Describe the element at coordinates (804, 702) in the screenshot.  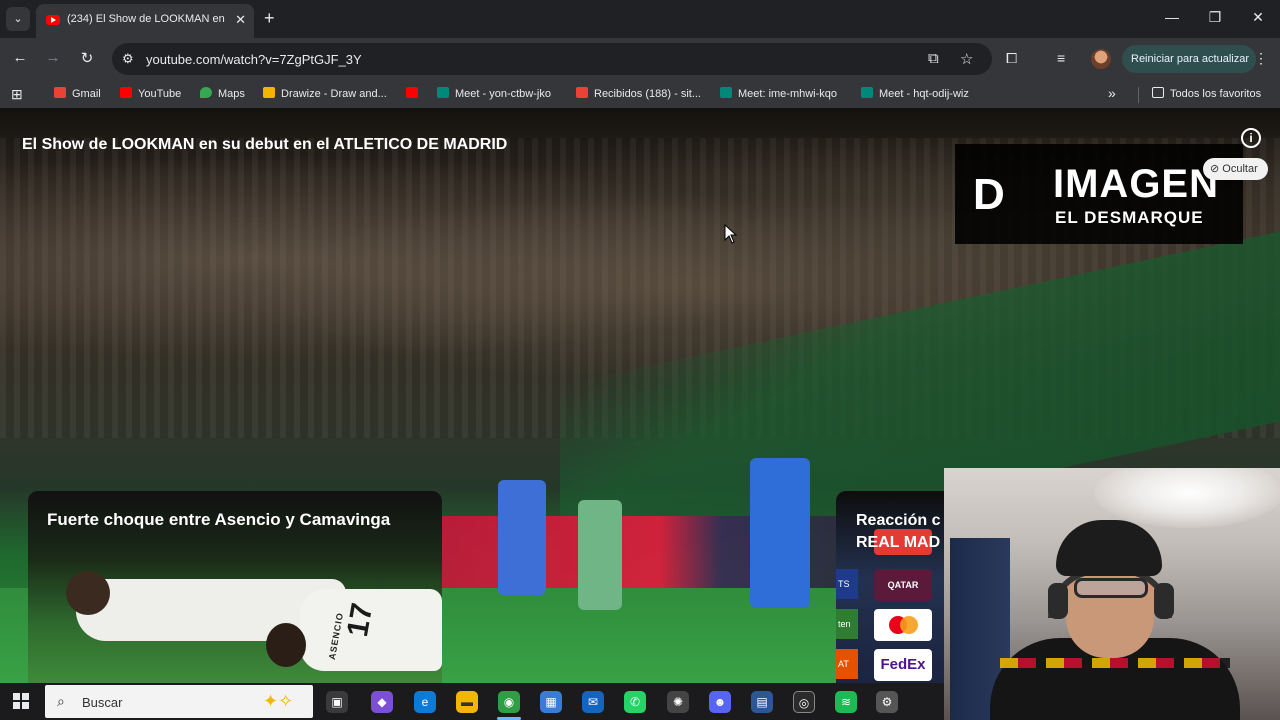
I see `obs-icon: ◎` at that location.